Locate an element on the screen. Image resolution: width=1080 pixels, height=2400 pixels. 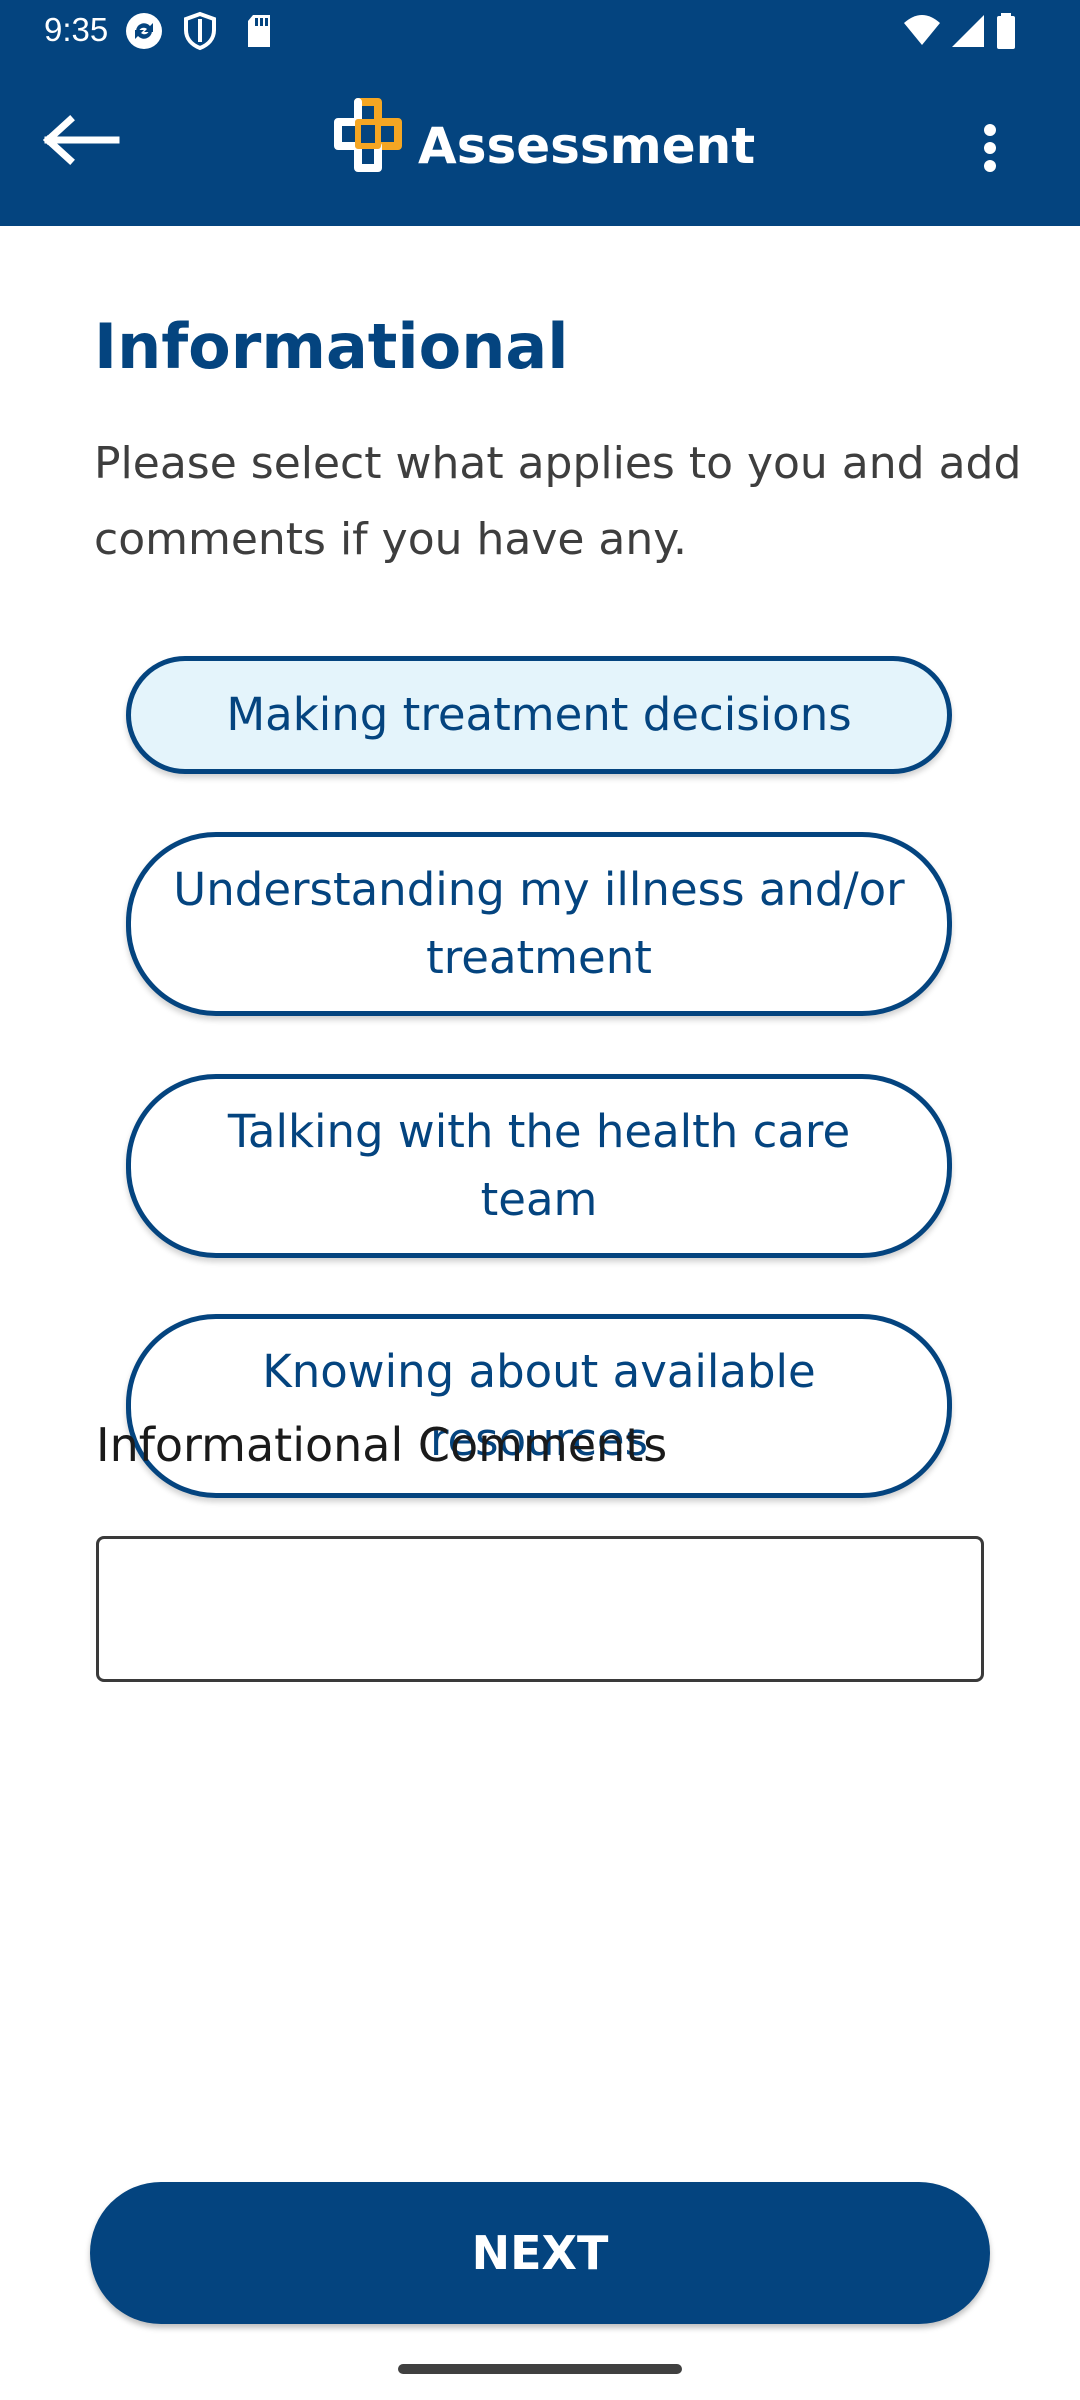
home-indicator is located at coordinates (540, 2369).